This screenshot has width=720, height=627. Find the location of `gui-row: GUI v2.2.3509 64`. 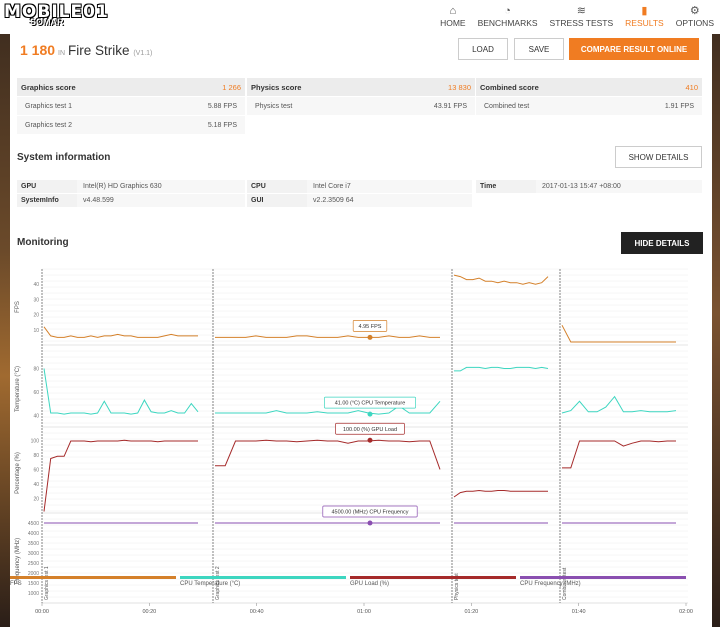

gui-row: GUI v2.2.3509 64 is located at coordinates (359, 201).